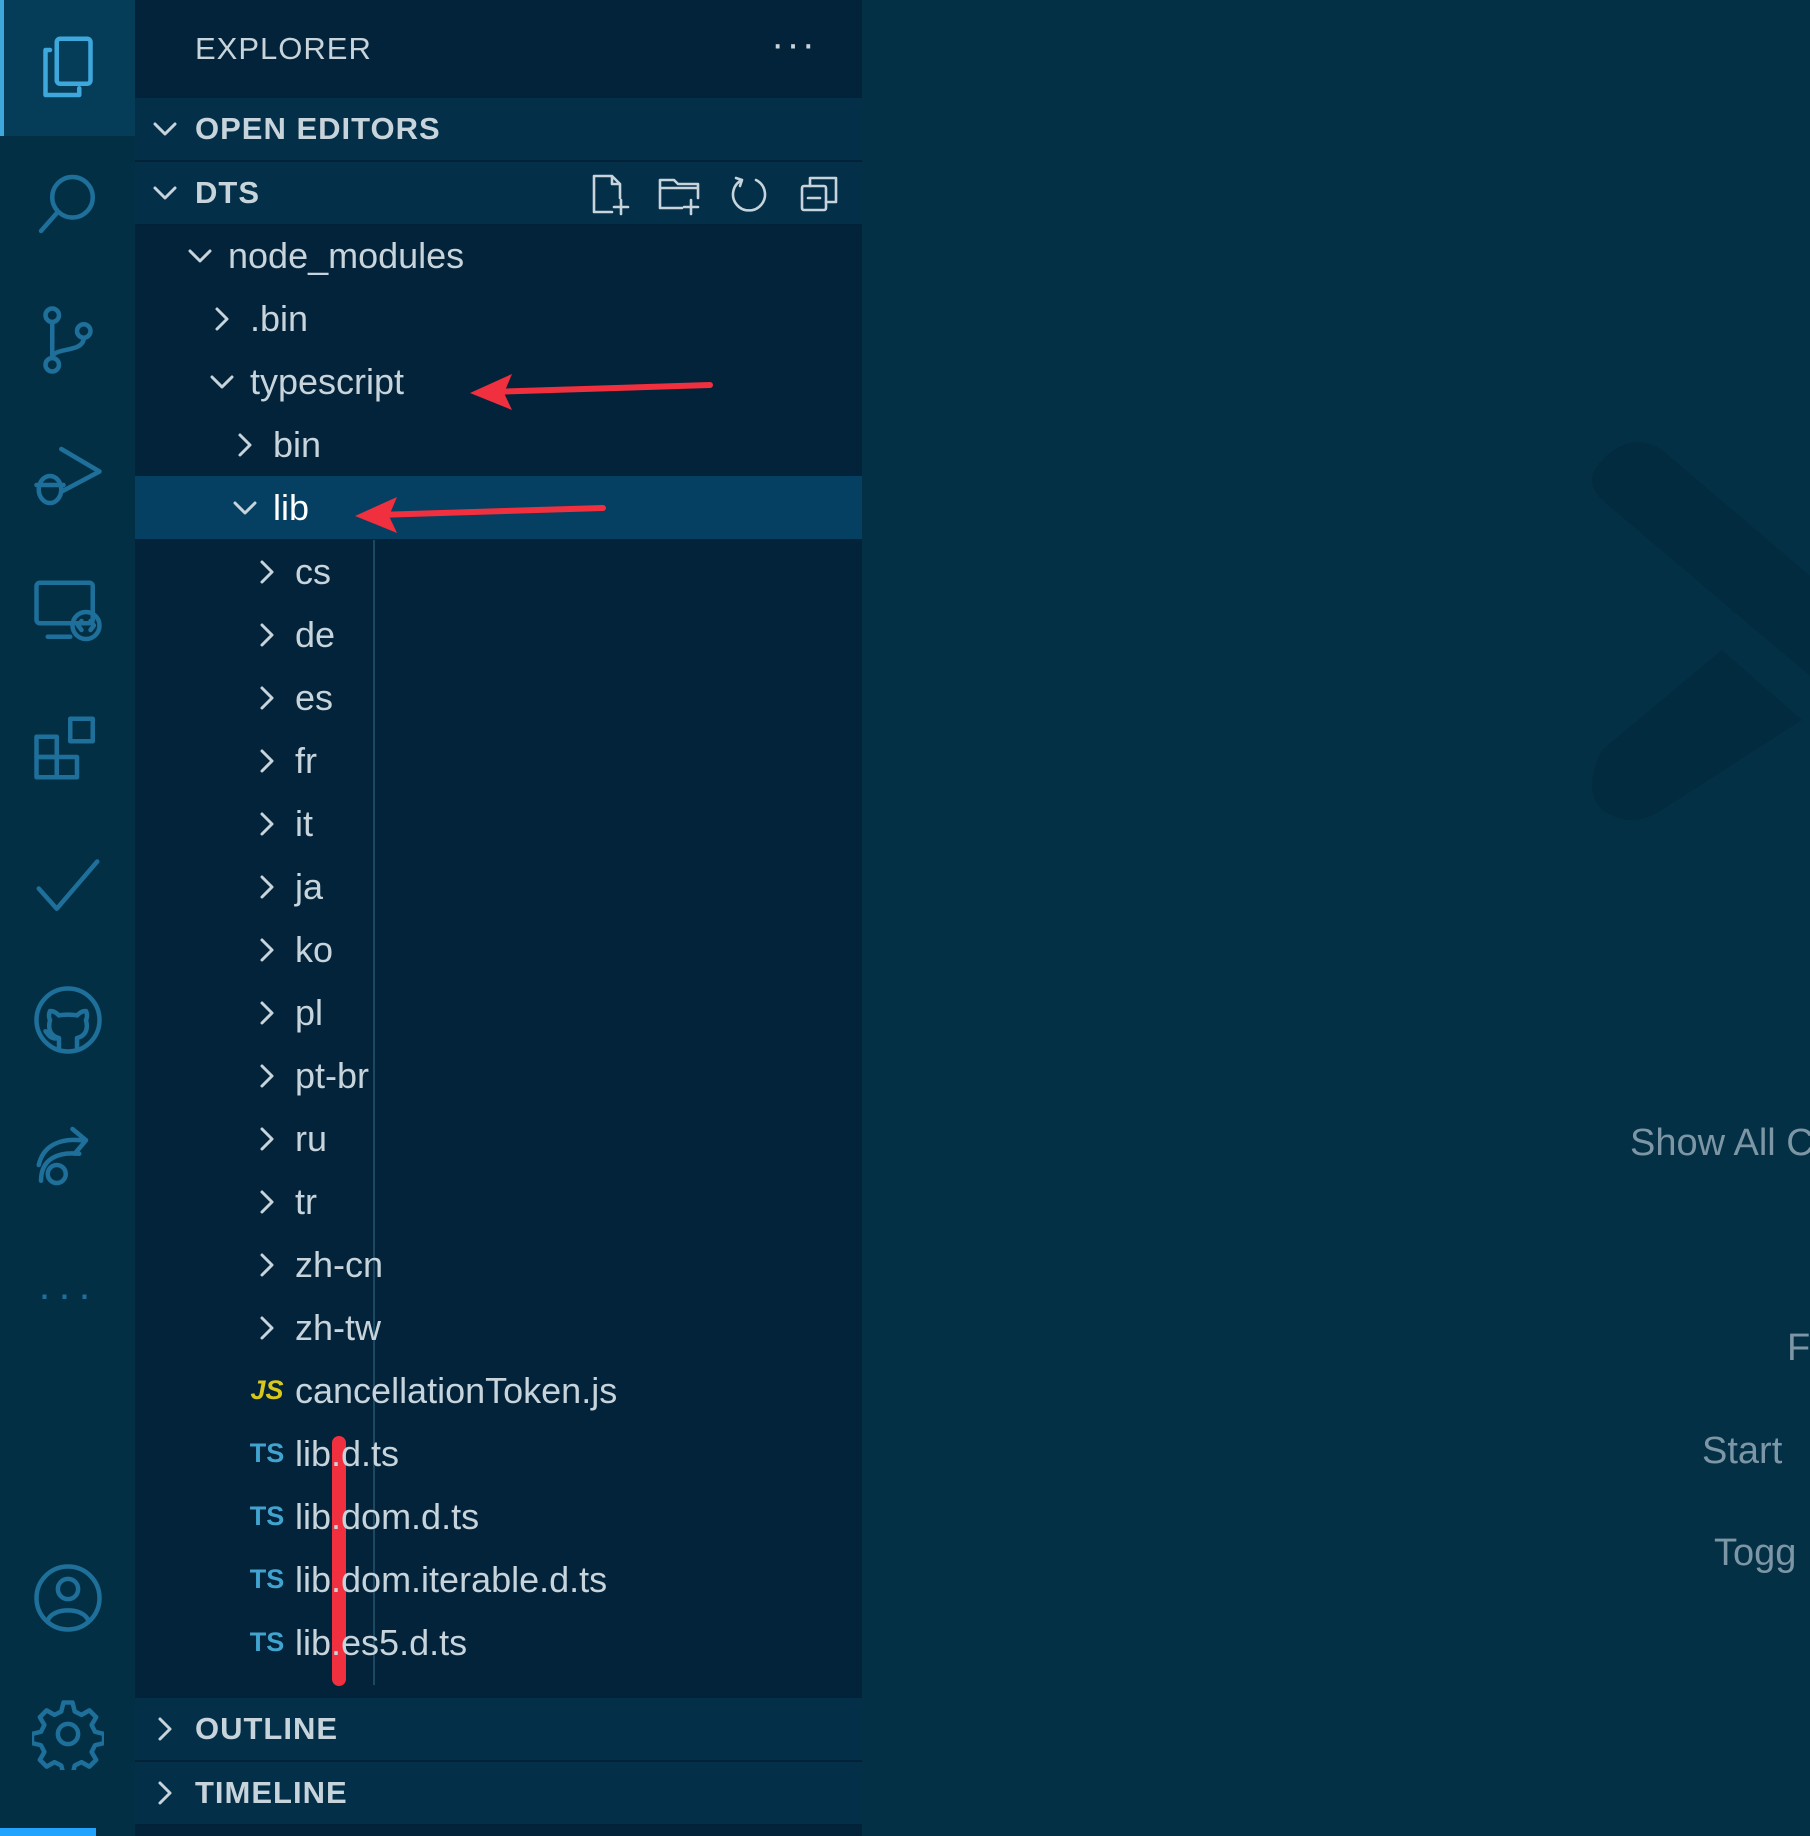 This screenshot has height=1836, width=1810. I want to click on testing-button, so click(67, 884).